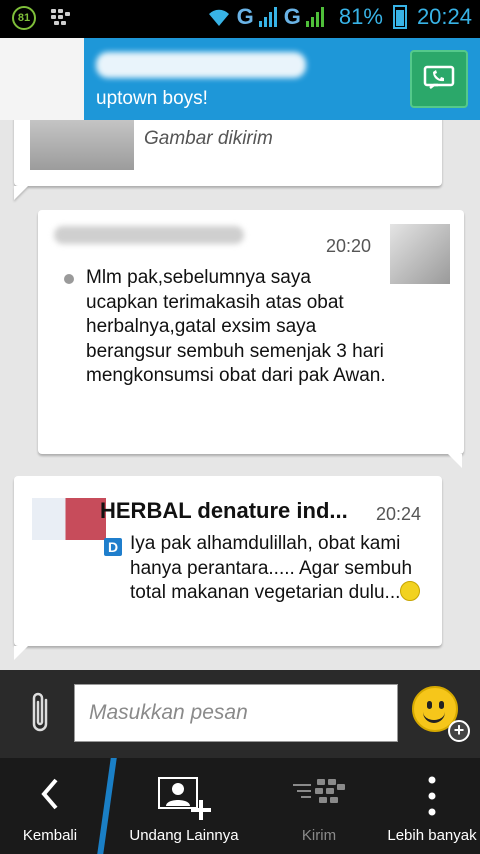 The width and height of the screenshot is (480, 854). I want to click on chevron-left-icon, so click(49, 794).